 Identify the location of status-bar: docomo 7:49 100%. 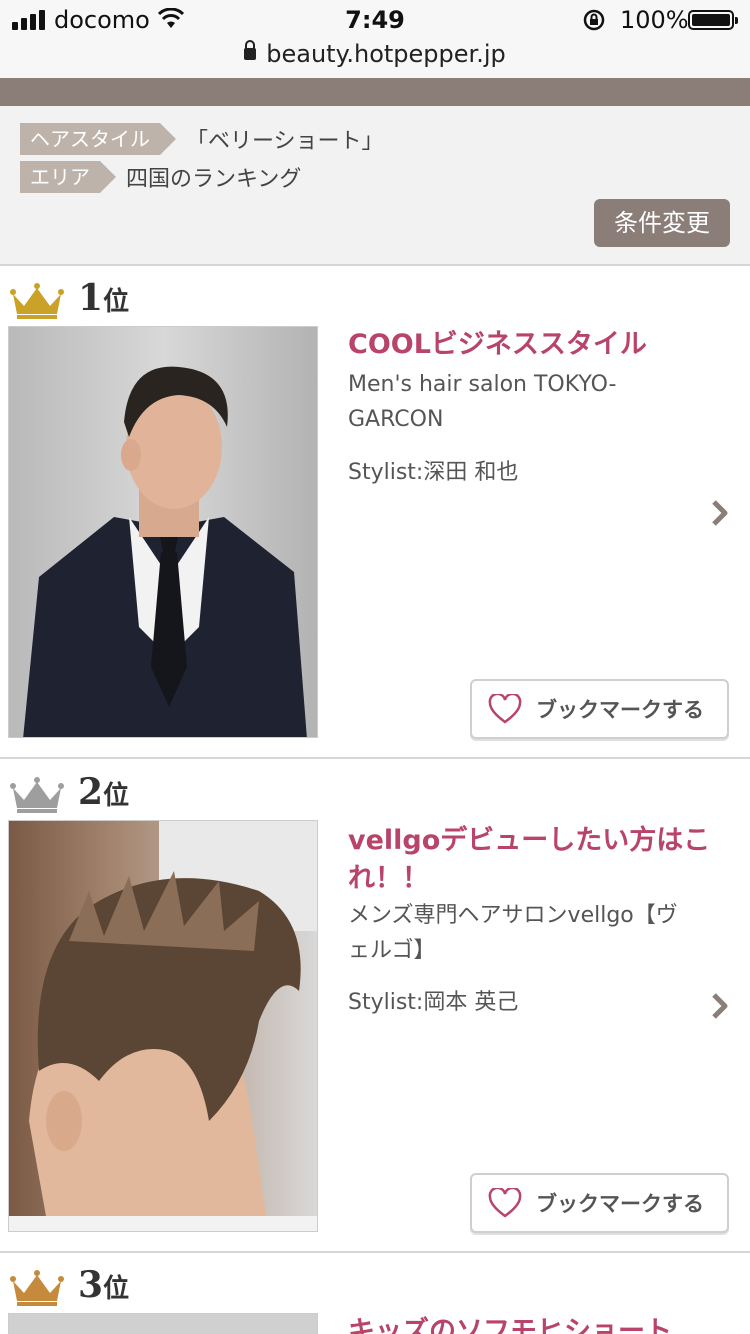
(375, 20).